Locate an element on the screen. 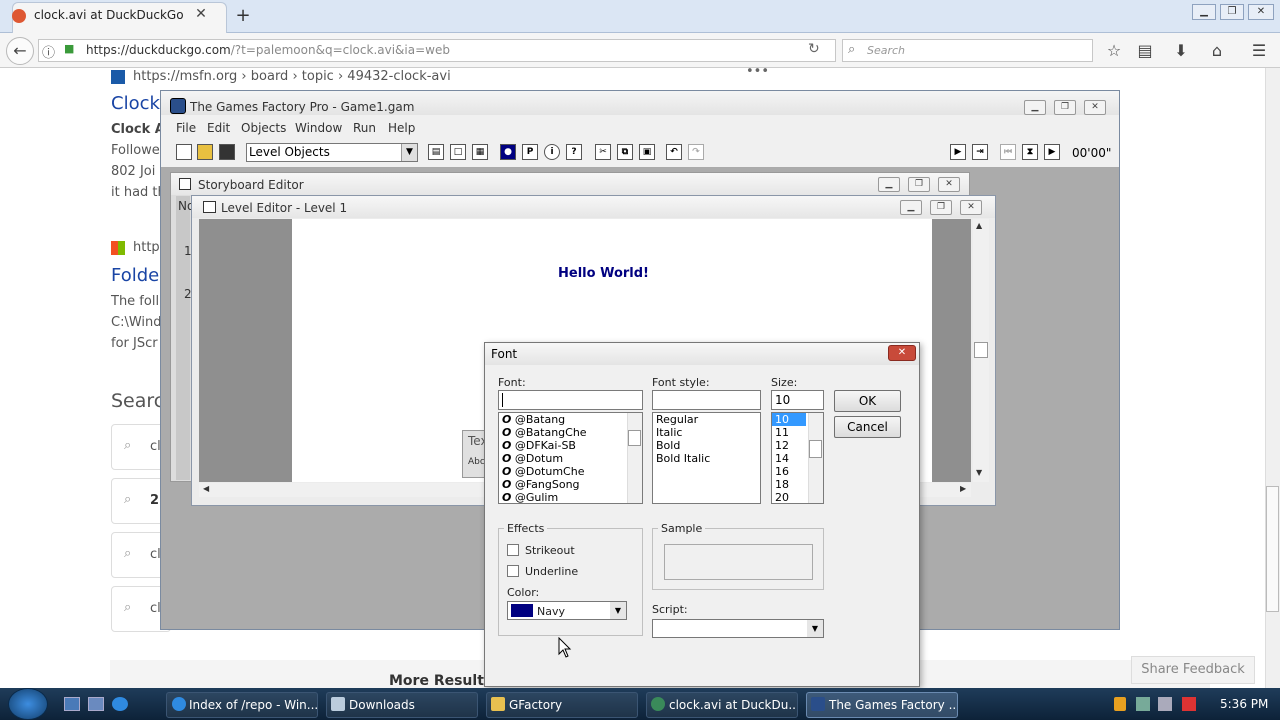 Image resolution: width=1280 pixels, height=720 pixels. home-icon: ⌂ is located at coordinates (1217, 50).